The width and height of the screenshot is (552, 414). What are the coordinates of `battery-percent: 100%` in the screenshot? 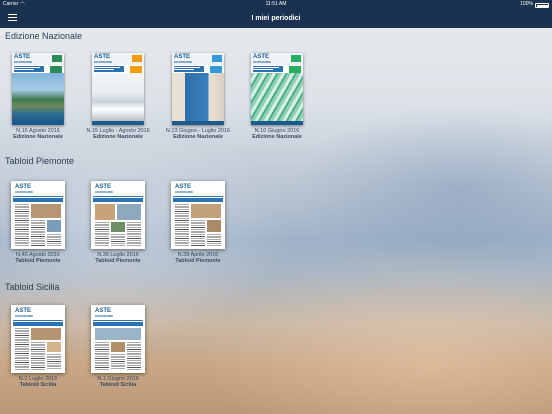 It's located at (526, 4).